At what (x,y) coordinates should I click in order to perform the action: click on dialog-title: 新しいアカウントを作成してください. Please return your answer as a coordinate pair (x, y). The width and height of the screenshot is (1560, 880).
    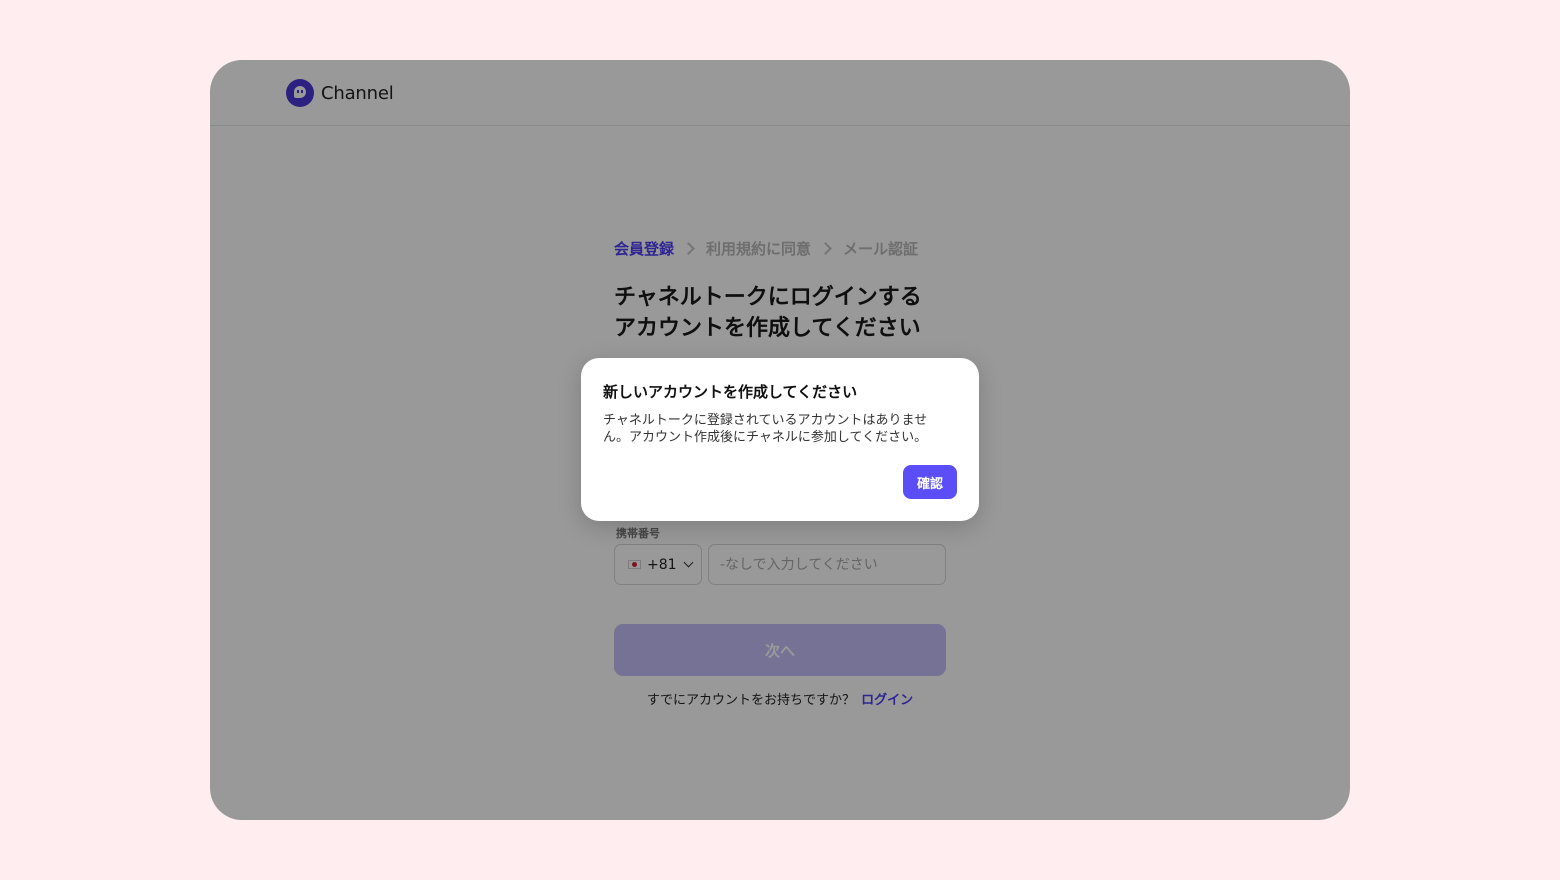
    Looking at the image, I should click on (730, 392).